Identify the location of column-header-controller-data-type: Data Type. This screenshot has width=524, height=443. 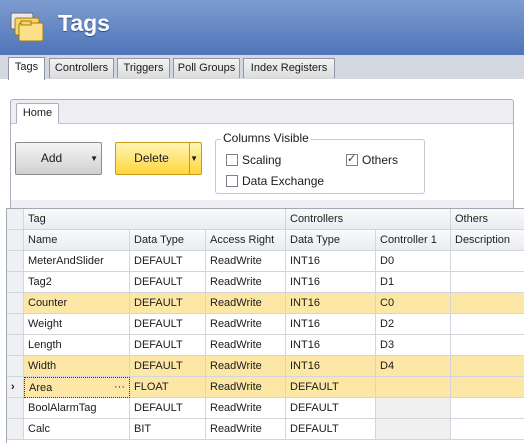
(331, 240).